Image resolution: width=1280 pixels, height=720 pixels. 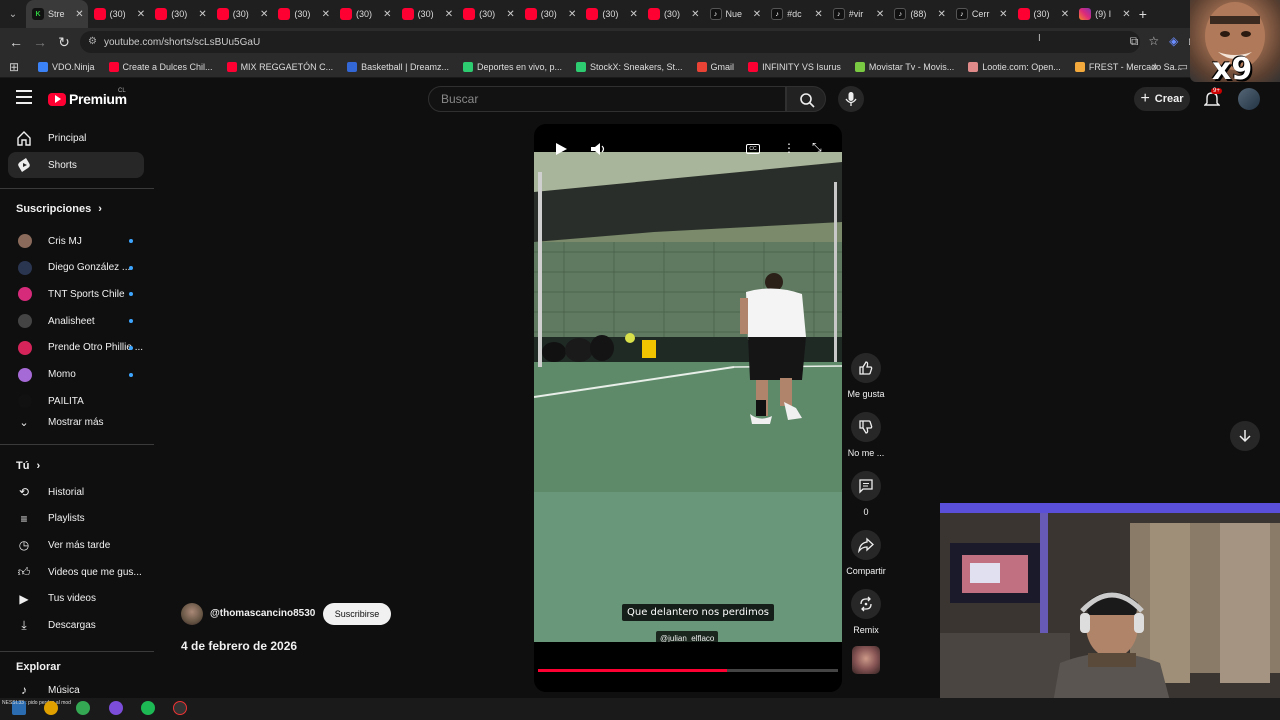 I want to click on spotify-icon, so click(x=148, y=708).